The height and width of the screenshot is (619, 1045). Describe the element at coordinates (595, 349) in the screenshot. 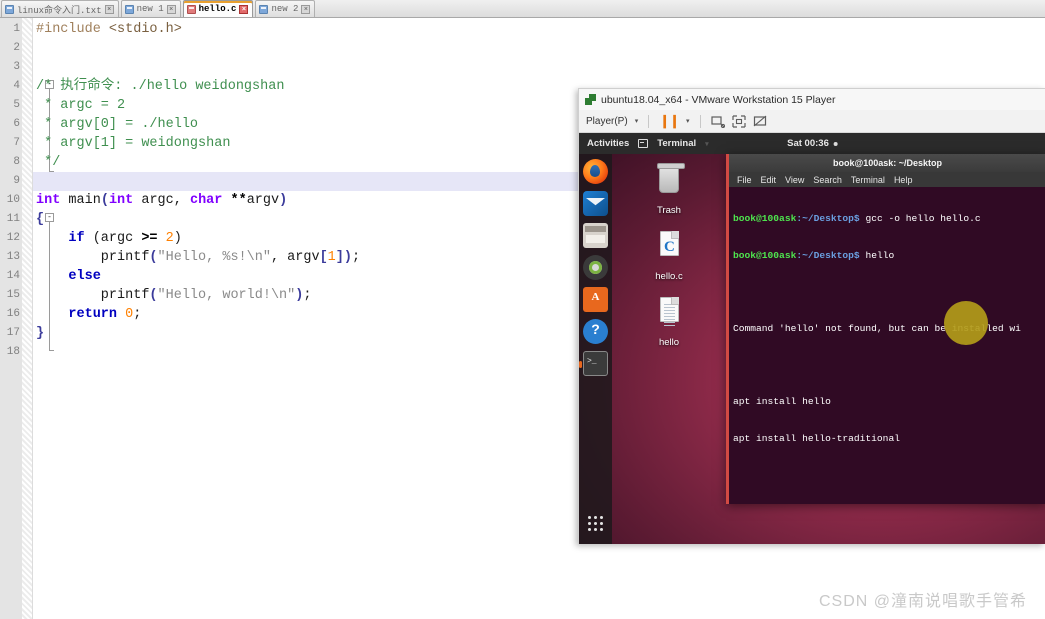

I see `ubuntu-dock` at that location.